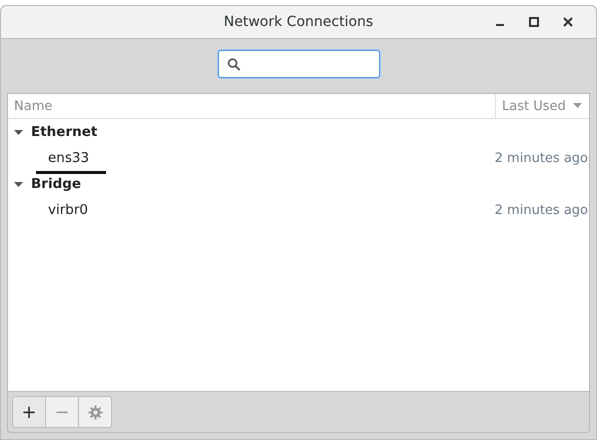  I want to click on close-icon, so click(568, 22).